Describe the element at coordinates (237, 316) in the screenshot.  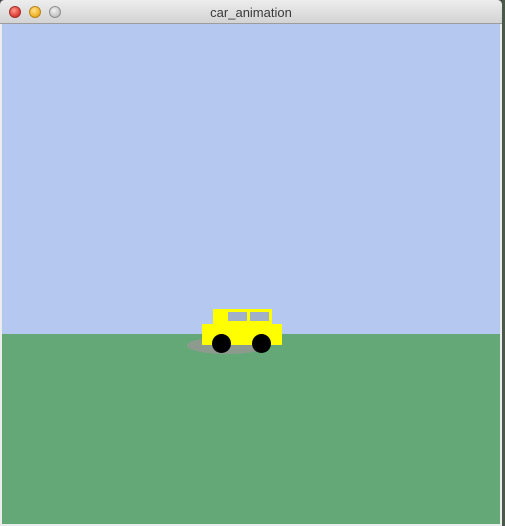
I see `car-window-front` at that location.